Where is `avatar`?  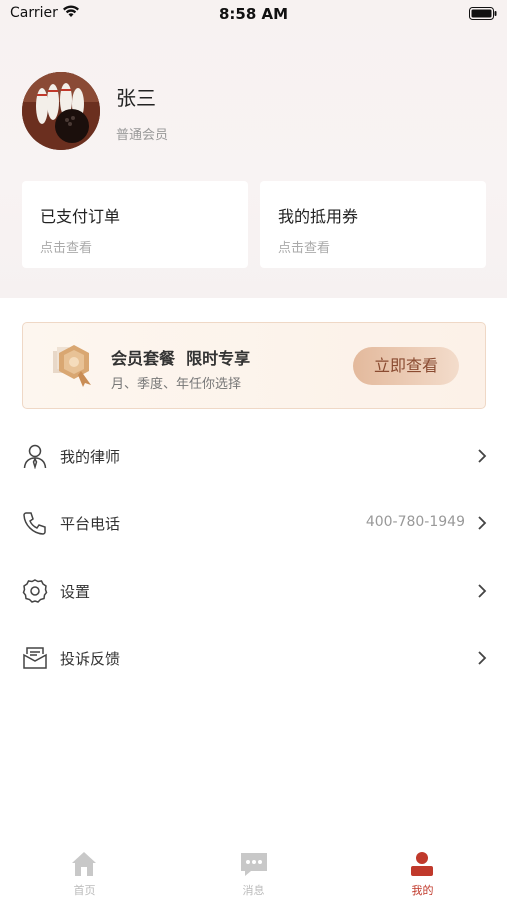 avatar is located at coordinates (61, 111).